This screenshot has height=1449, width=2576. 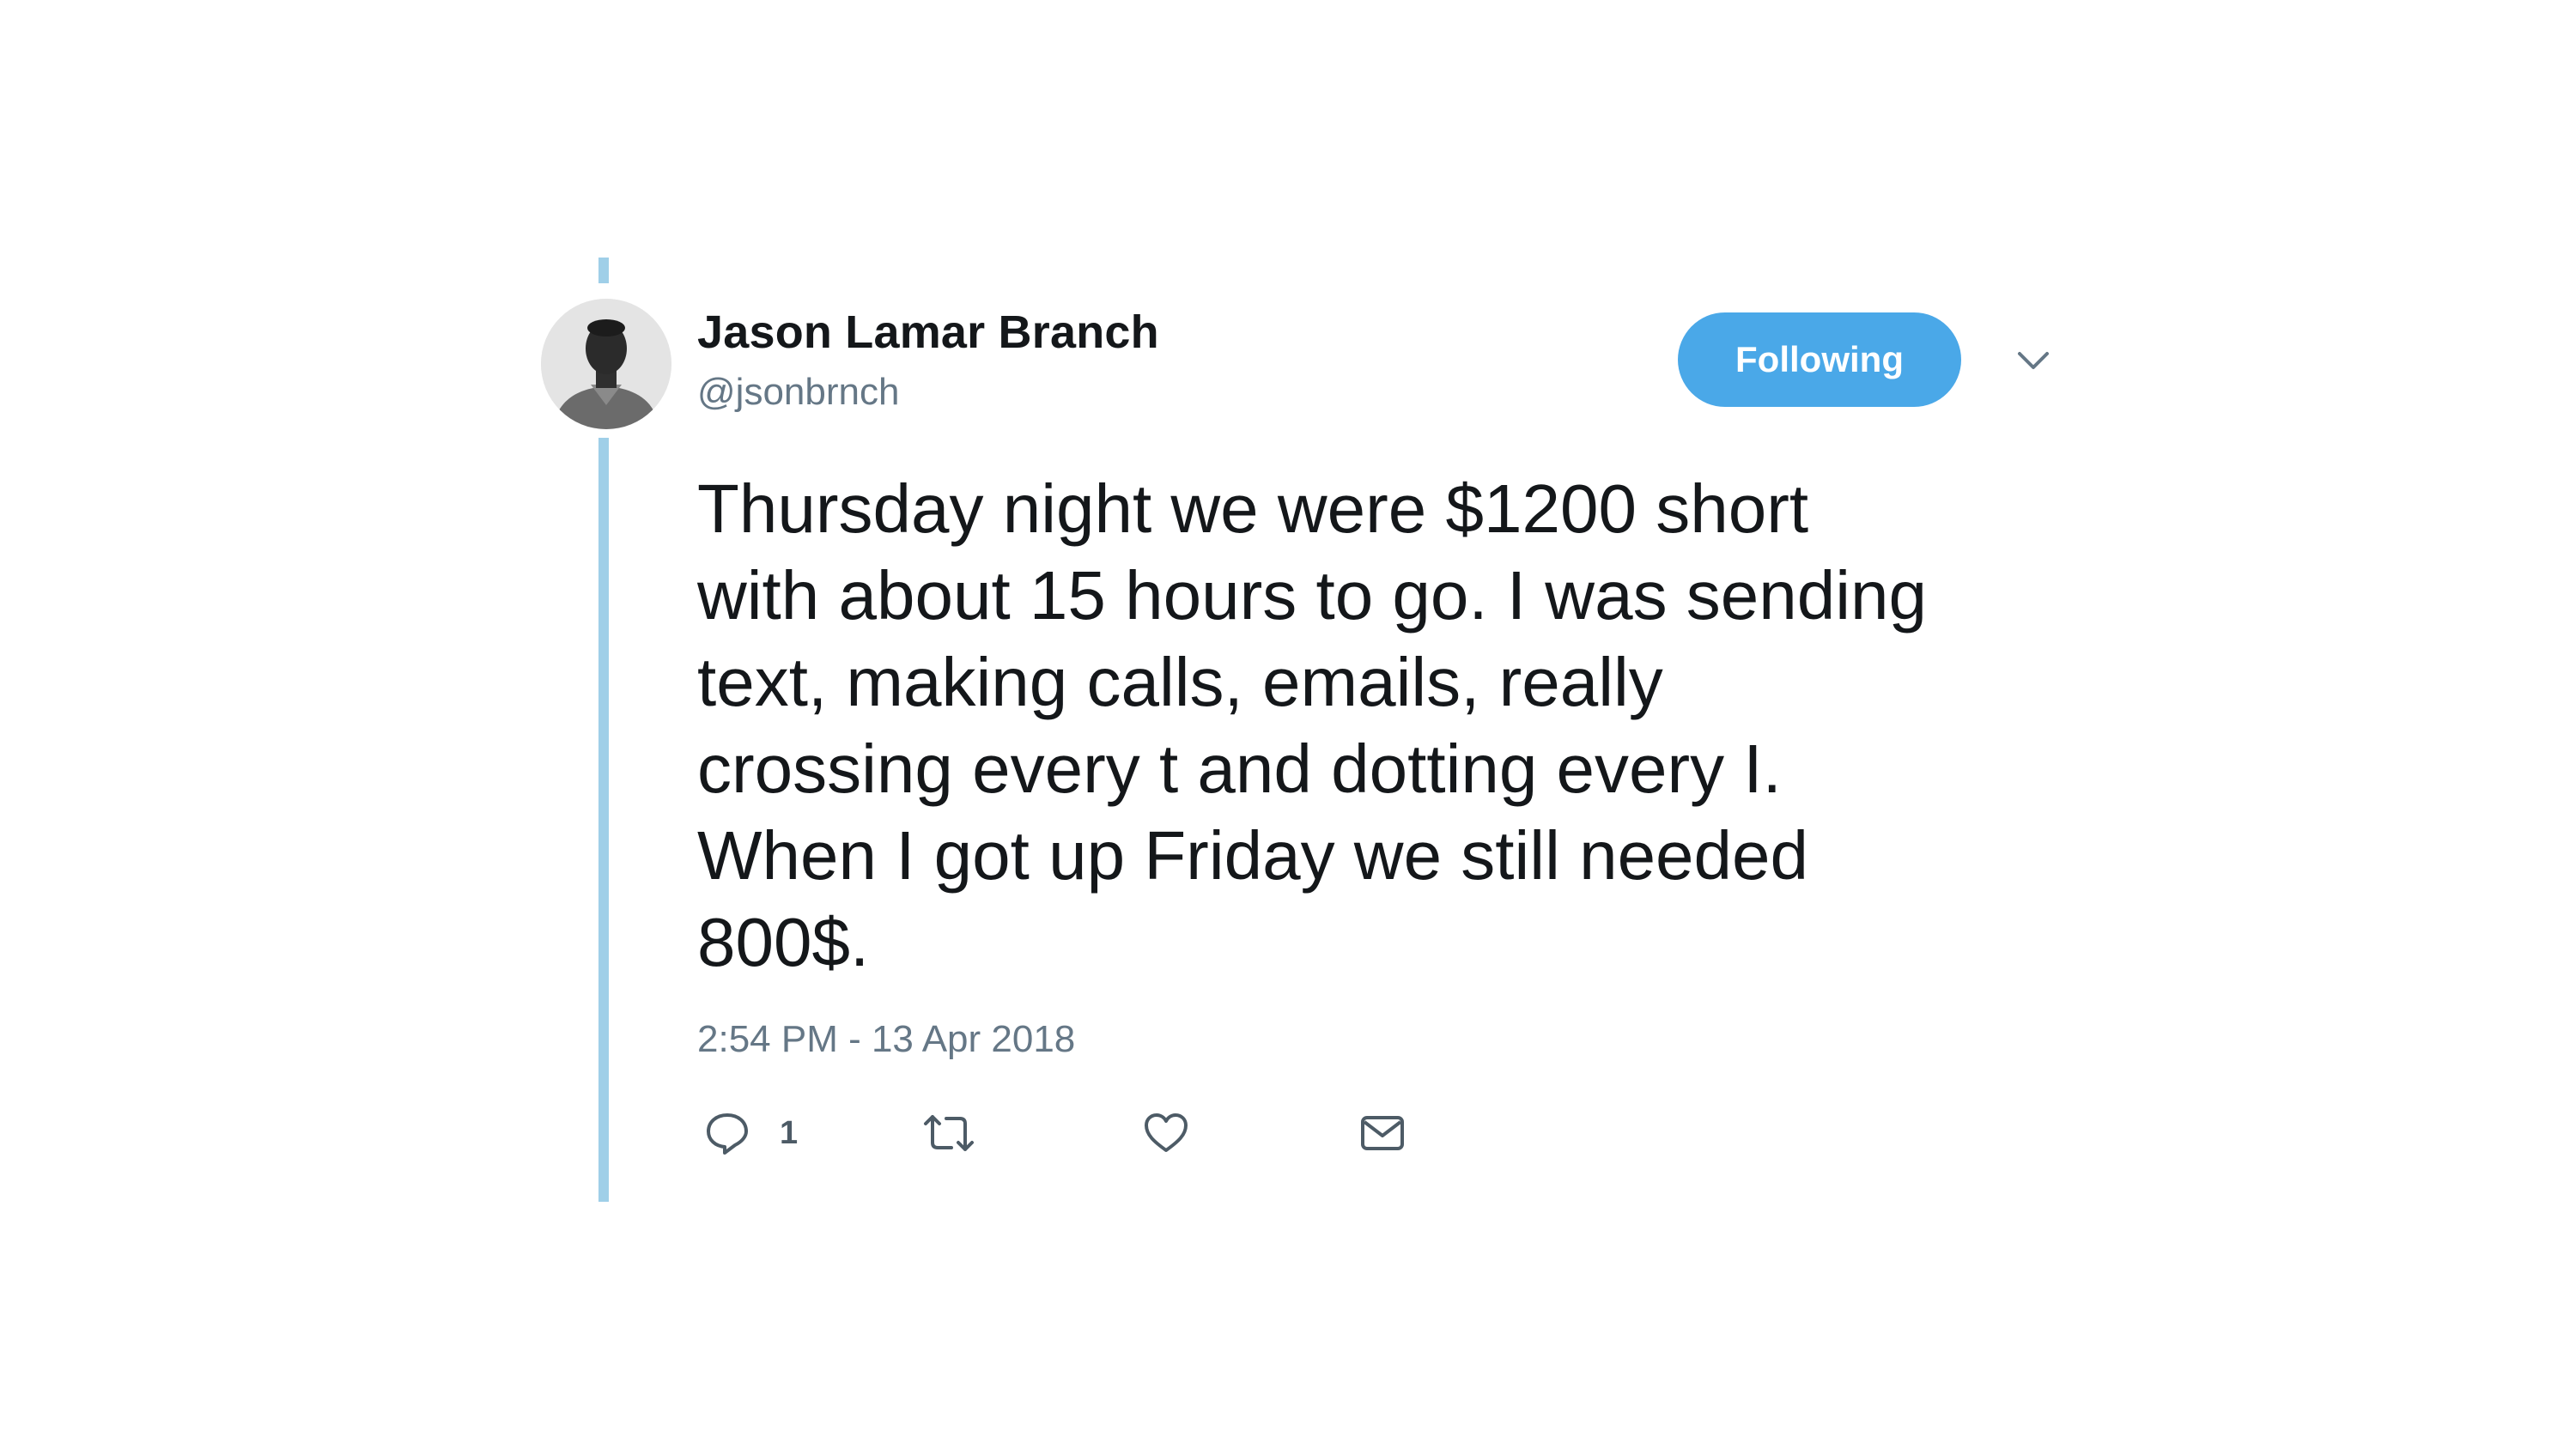 What do you see at coordinates (751, 1133) in the screenshot?
I see `reply-button: 1` at bounding box center [751, 1133].